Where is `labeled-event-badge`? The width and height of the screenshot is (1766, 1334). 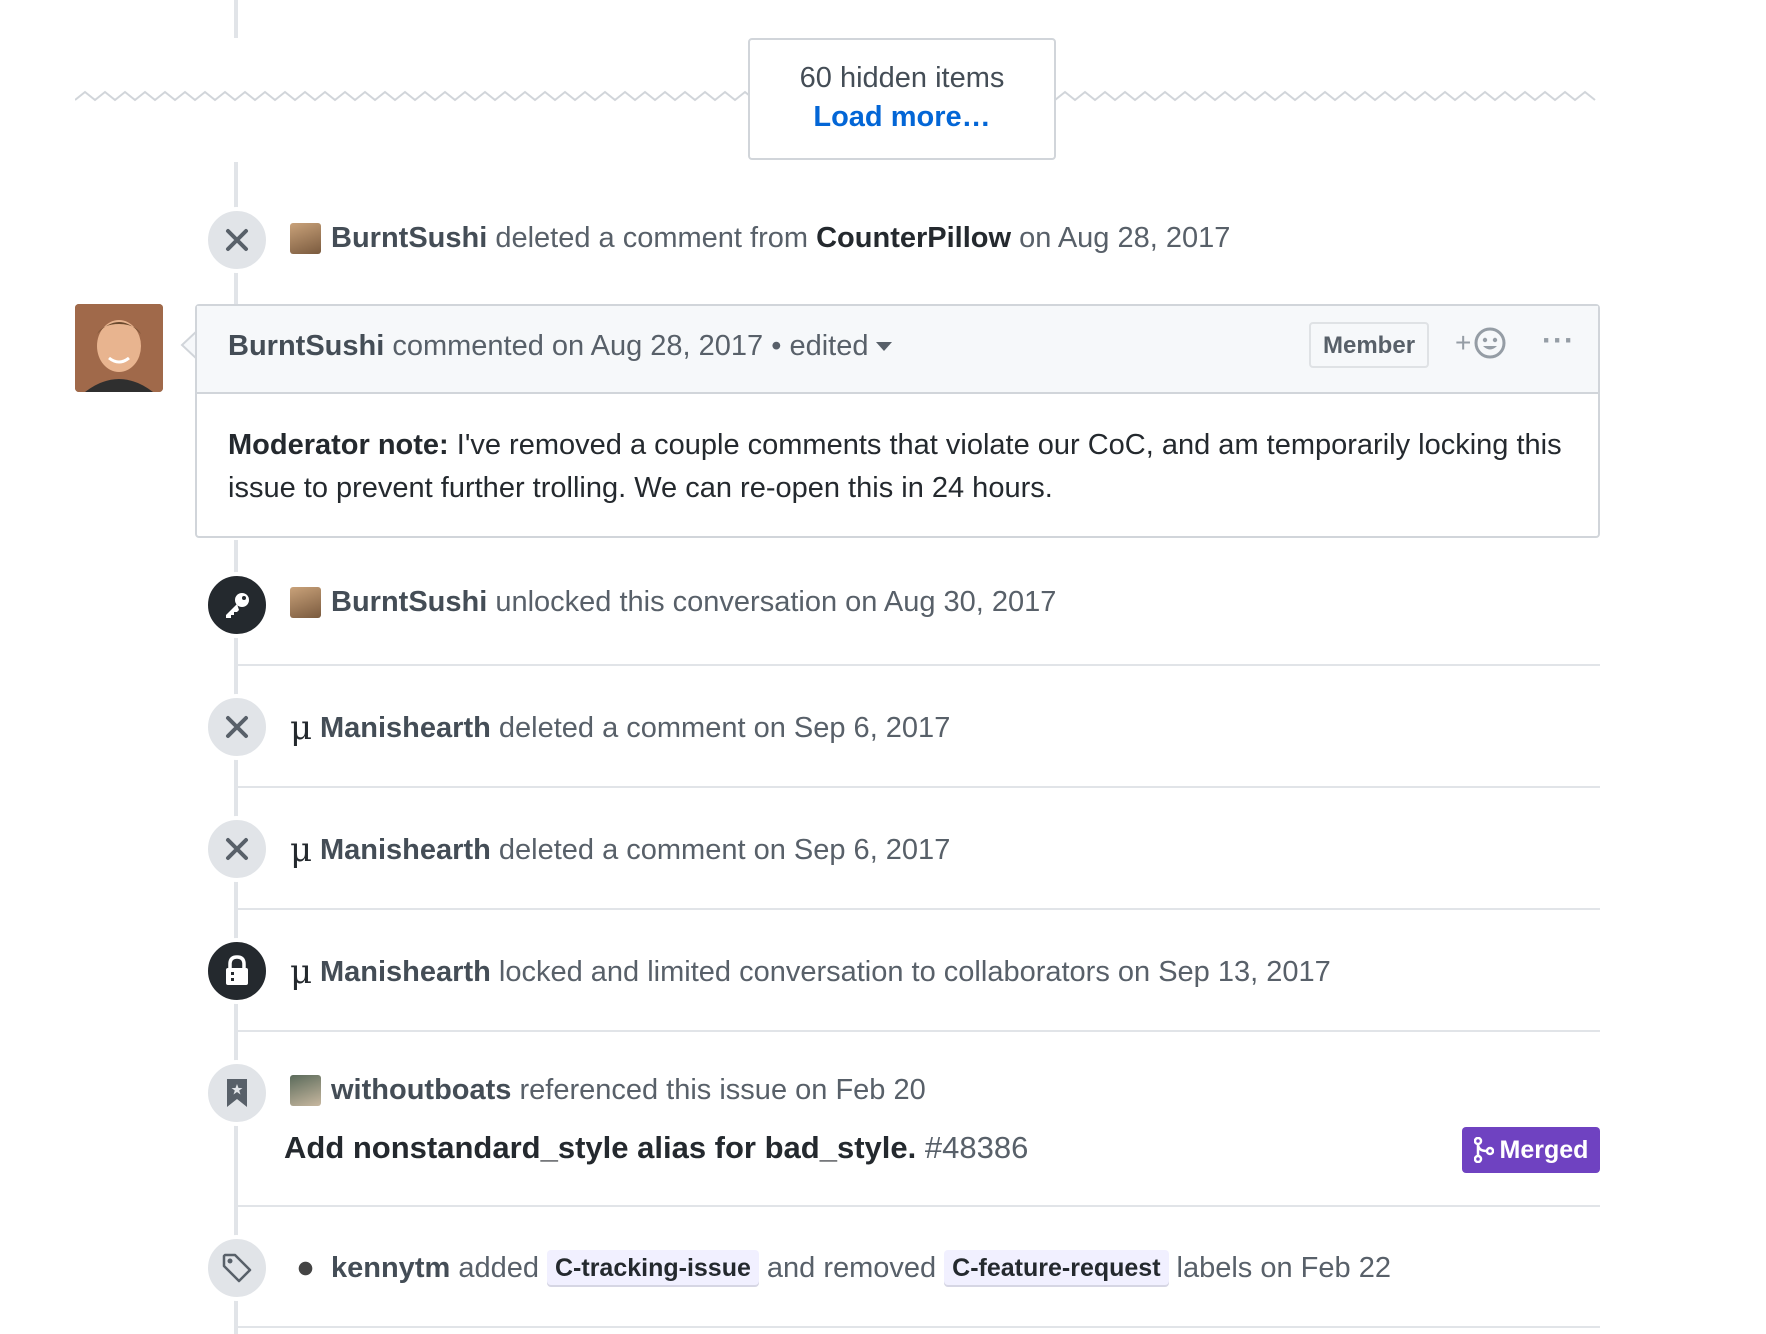
labeled-event-badge is located at coordinates (237, 1268).